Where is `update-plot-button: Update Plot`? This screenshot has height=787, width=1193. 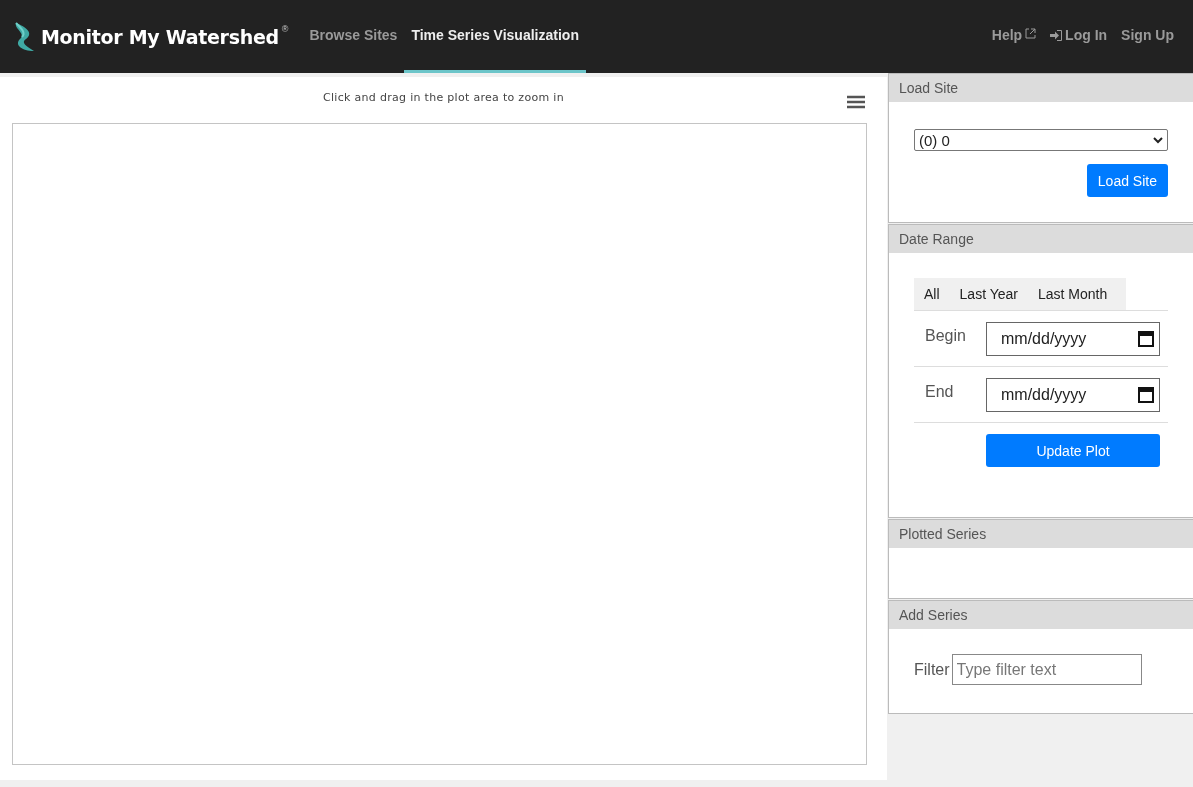
update-plot-button: Update Plot is located at coordinates (1073, 450).